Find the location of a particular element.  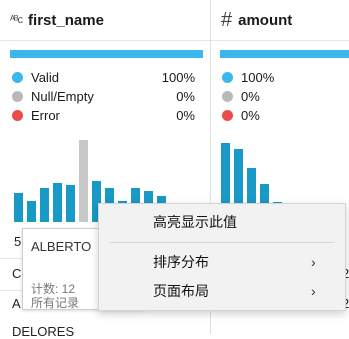

text-type-icon: ᴬᴮc is located at coordinates (16, 20).